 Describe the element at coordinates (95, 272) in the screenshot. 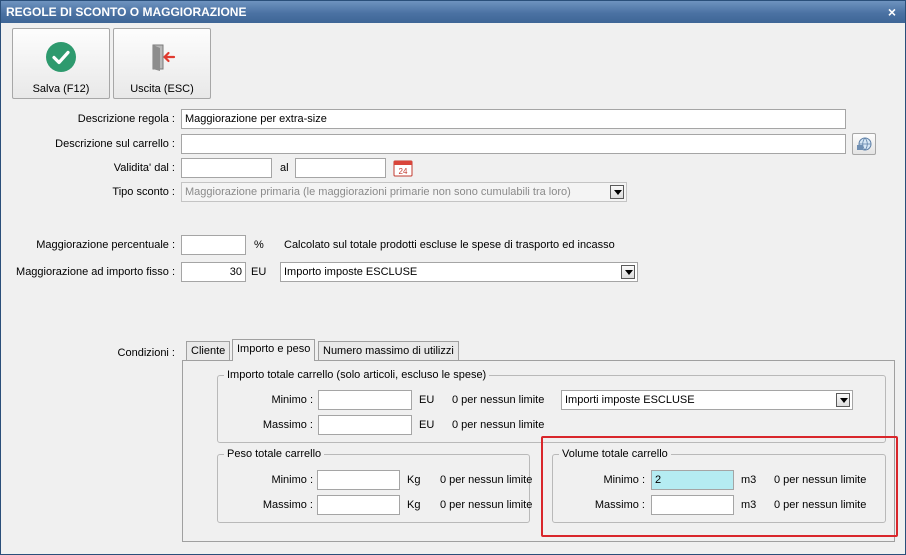

I see `magg-fisso-label: Maggiorazione ad importo fisso :` at that location.